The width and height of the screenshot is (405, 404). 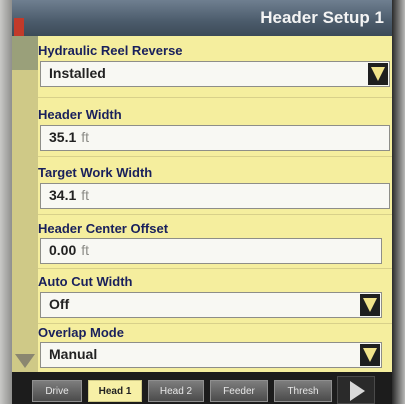 What do you see at coordinates (19, 27) in the screenshot?
I see `corner-chip` at bounding box center [19, 27].